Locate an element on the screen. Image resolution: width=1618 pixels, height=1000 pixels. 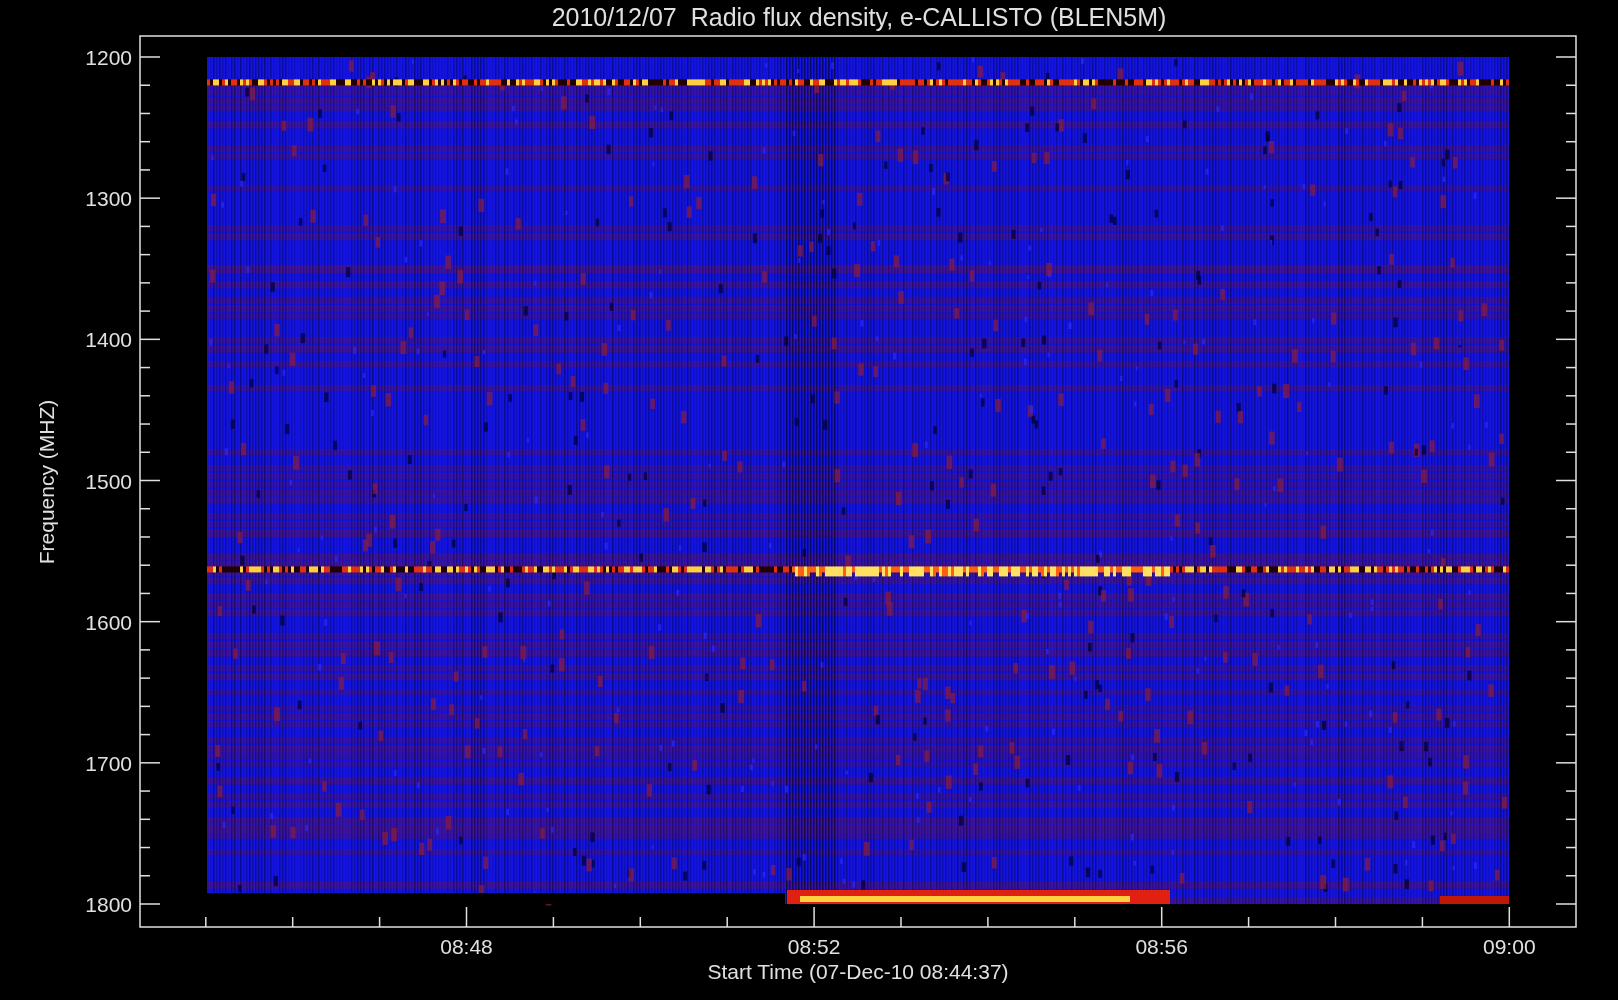
tick-label: 08:52 is located at coordinates (814, 946).